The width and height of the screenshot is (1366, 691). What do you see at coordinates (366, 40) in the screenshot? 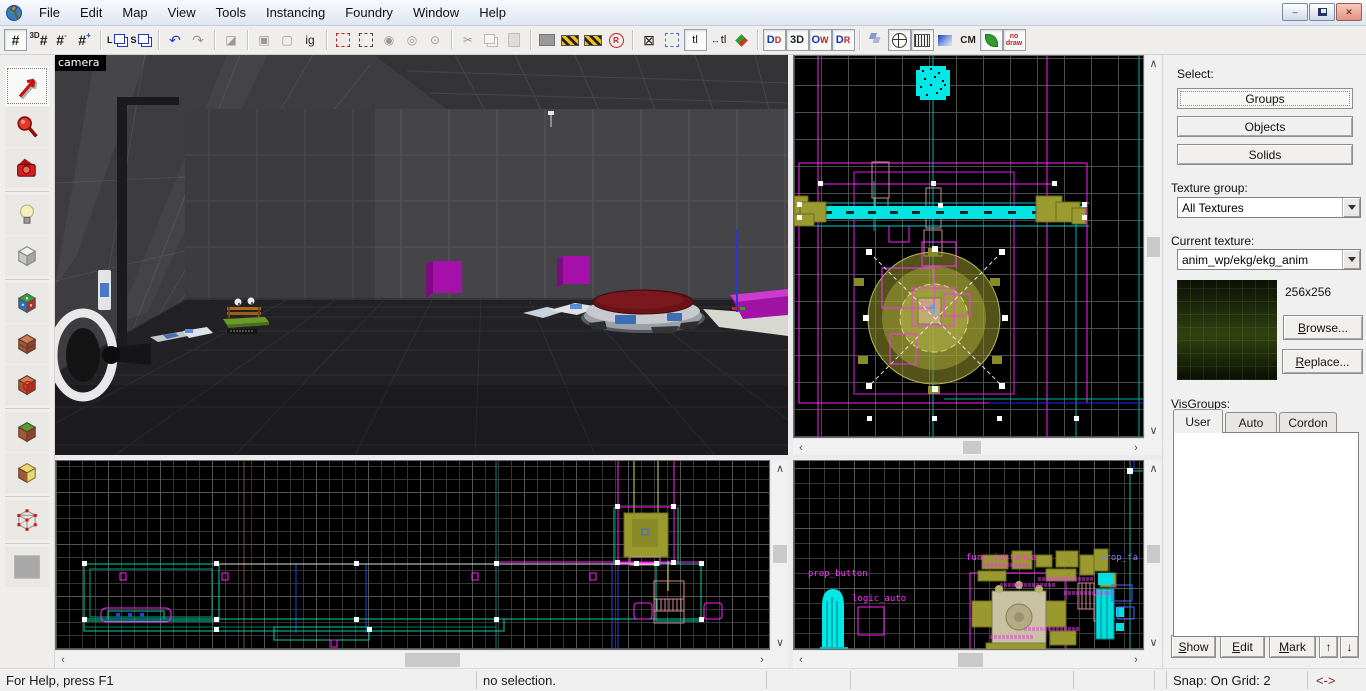
I see `hide-unselected-button` at bounding box center [366, 40].